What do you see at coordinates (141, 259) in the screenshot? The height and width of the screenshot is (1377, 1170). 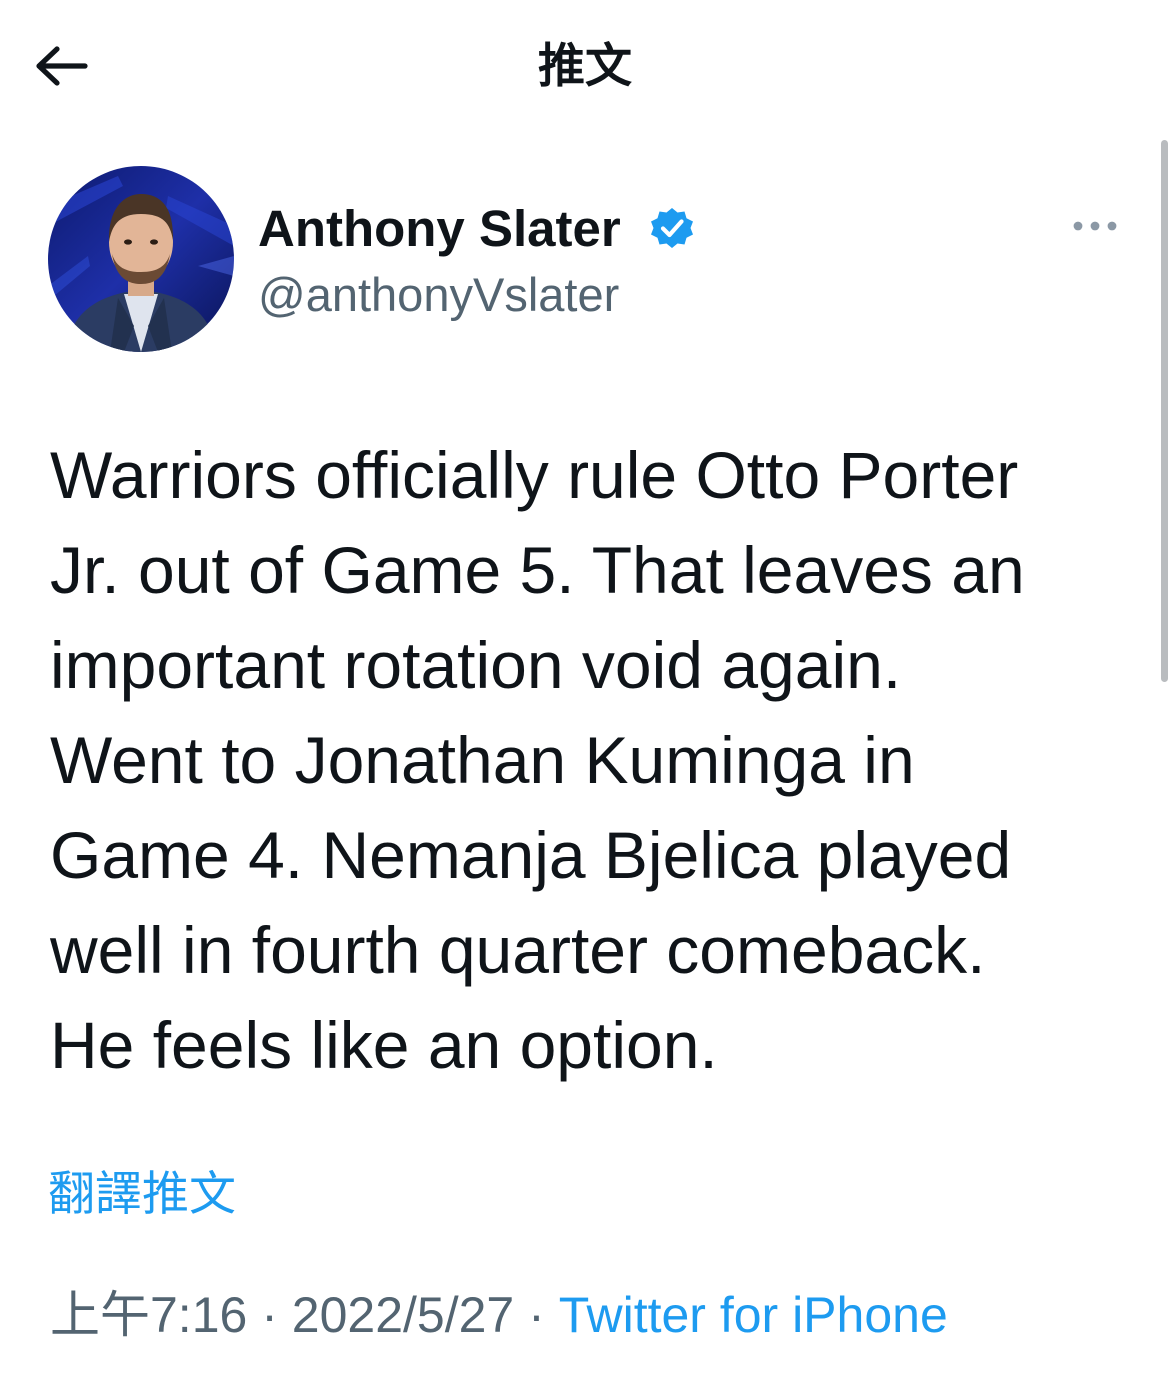 I see `avatar` at bounding box center [141, 259].